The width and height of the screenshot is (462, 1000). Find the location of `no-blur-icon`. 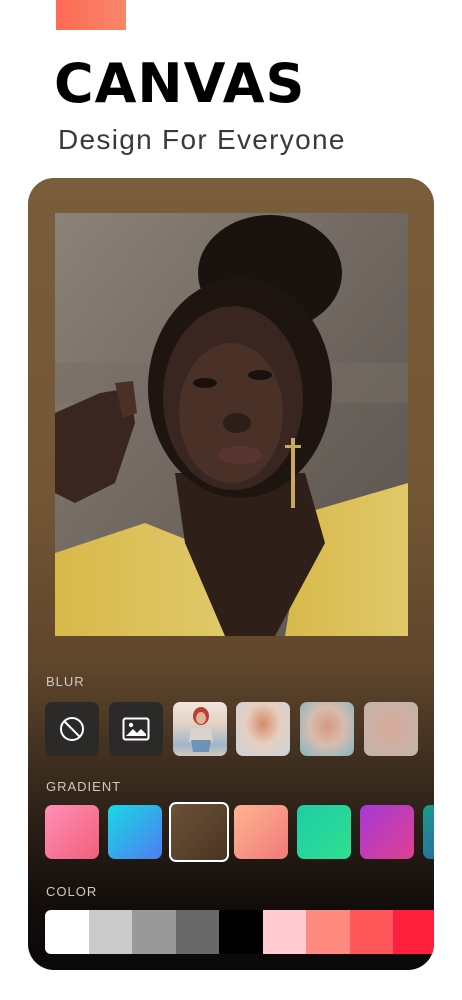

no-blur-icon is located at coordinates (72, 729).